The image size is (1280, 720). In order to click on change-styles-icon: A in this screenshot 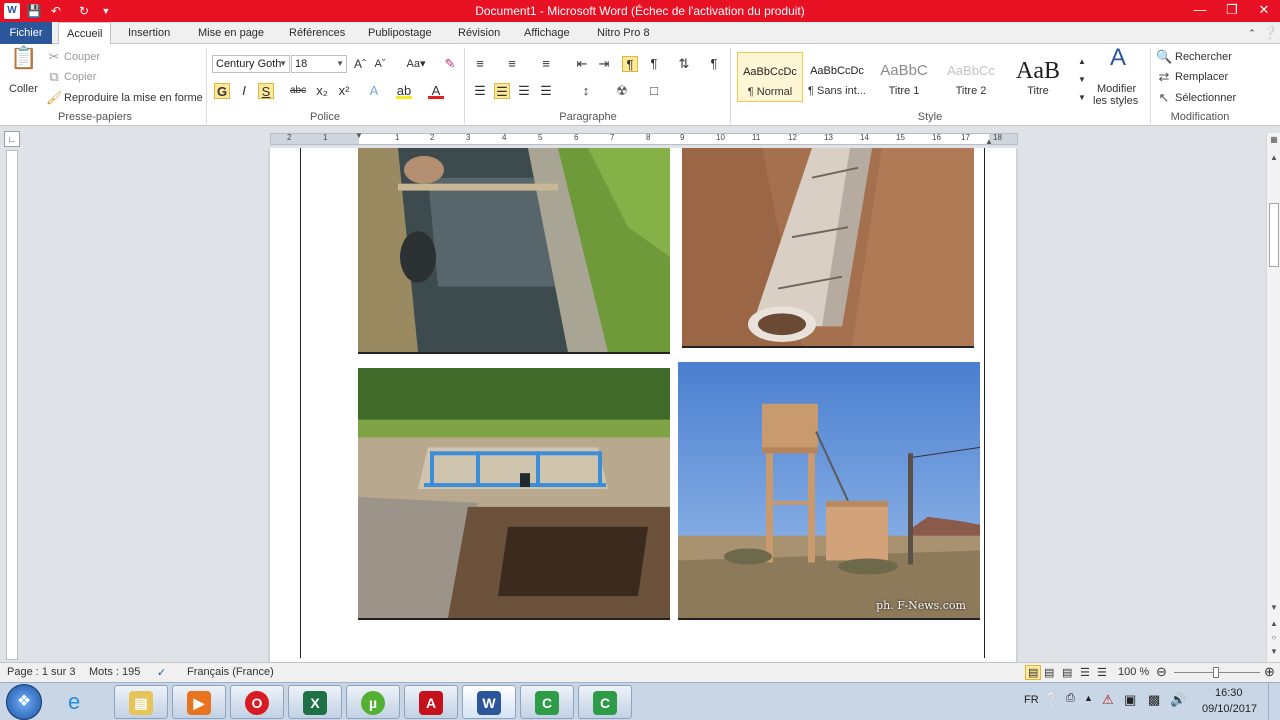, I will do `click(1118, 62)`.